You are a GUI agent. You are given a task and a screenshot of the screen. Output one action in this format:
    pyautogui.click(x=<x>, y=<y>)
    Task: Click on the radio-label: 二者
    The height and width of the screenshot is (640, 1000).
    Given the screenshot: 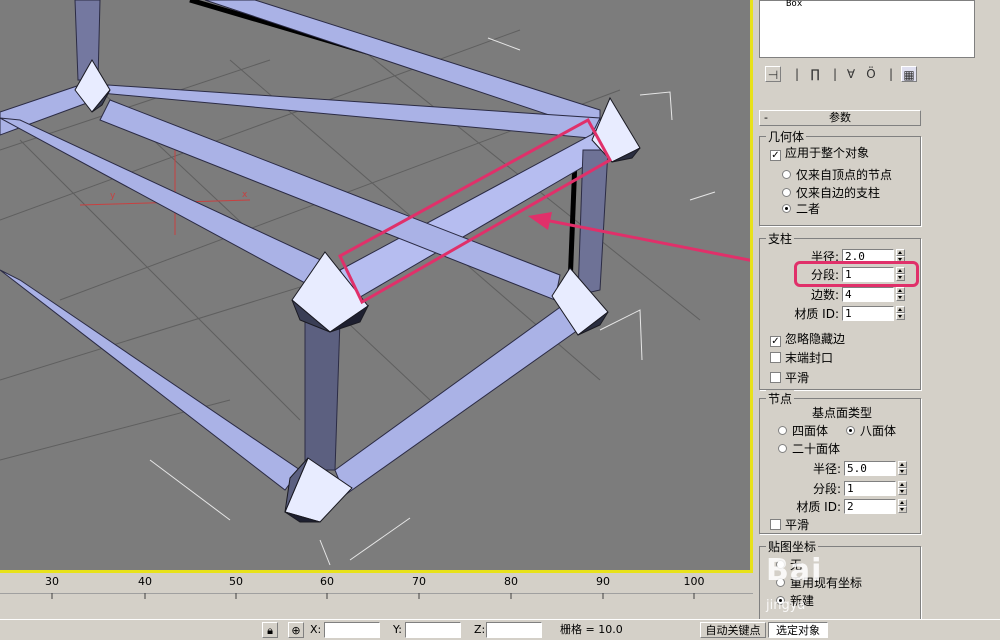 What is the action you would take?
    pyautogui.click(x=808, y=209)
    